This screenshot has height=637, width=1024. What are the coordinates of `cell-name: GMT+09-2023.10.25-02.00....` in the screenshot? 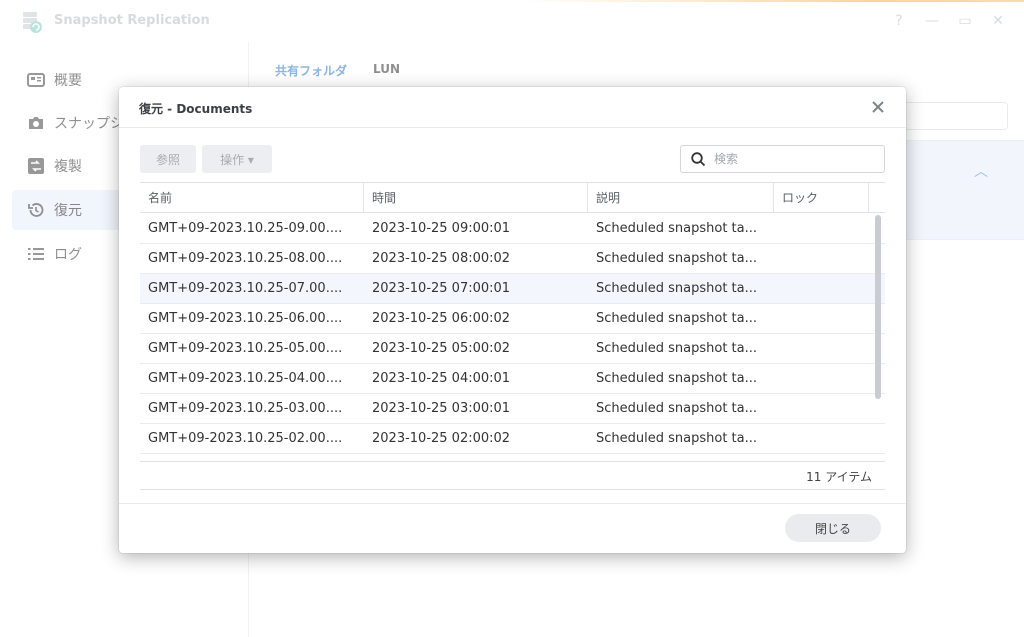 It's located at (245, 438).